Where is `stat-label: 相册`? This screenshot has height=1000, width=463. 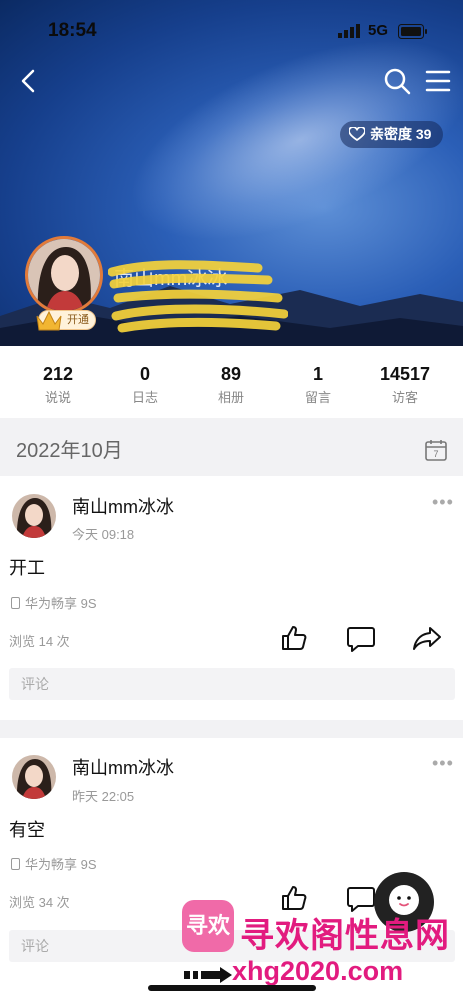 stat-label: 相册 is located at coordinates (230, 397).